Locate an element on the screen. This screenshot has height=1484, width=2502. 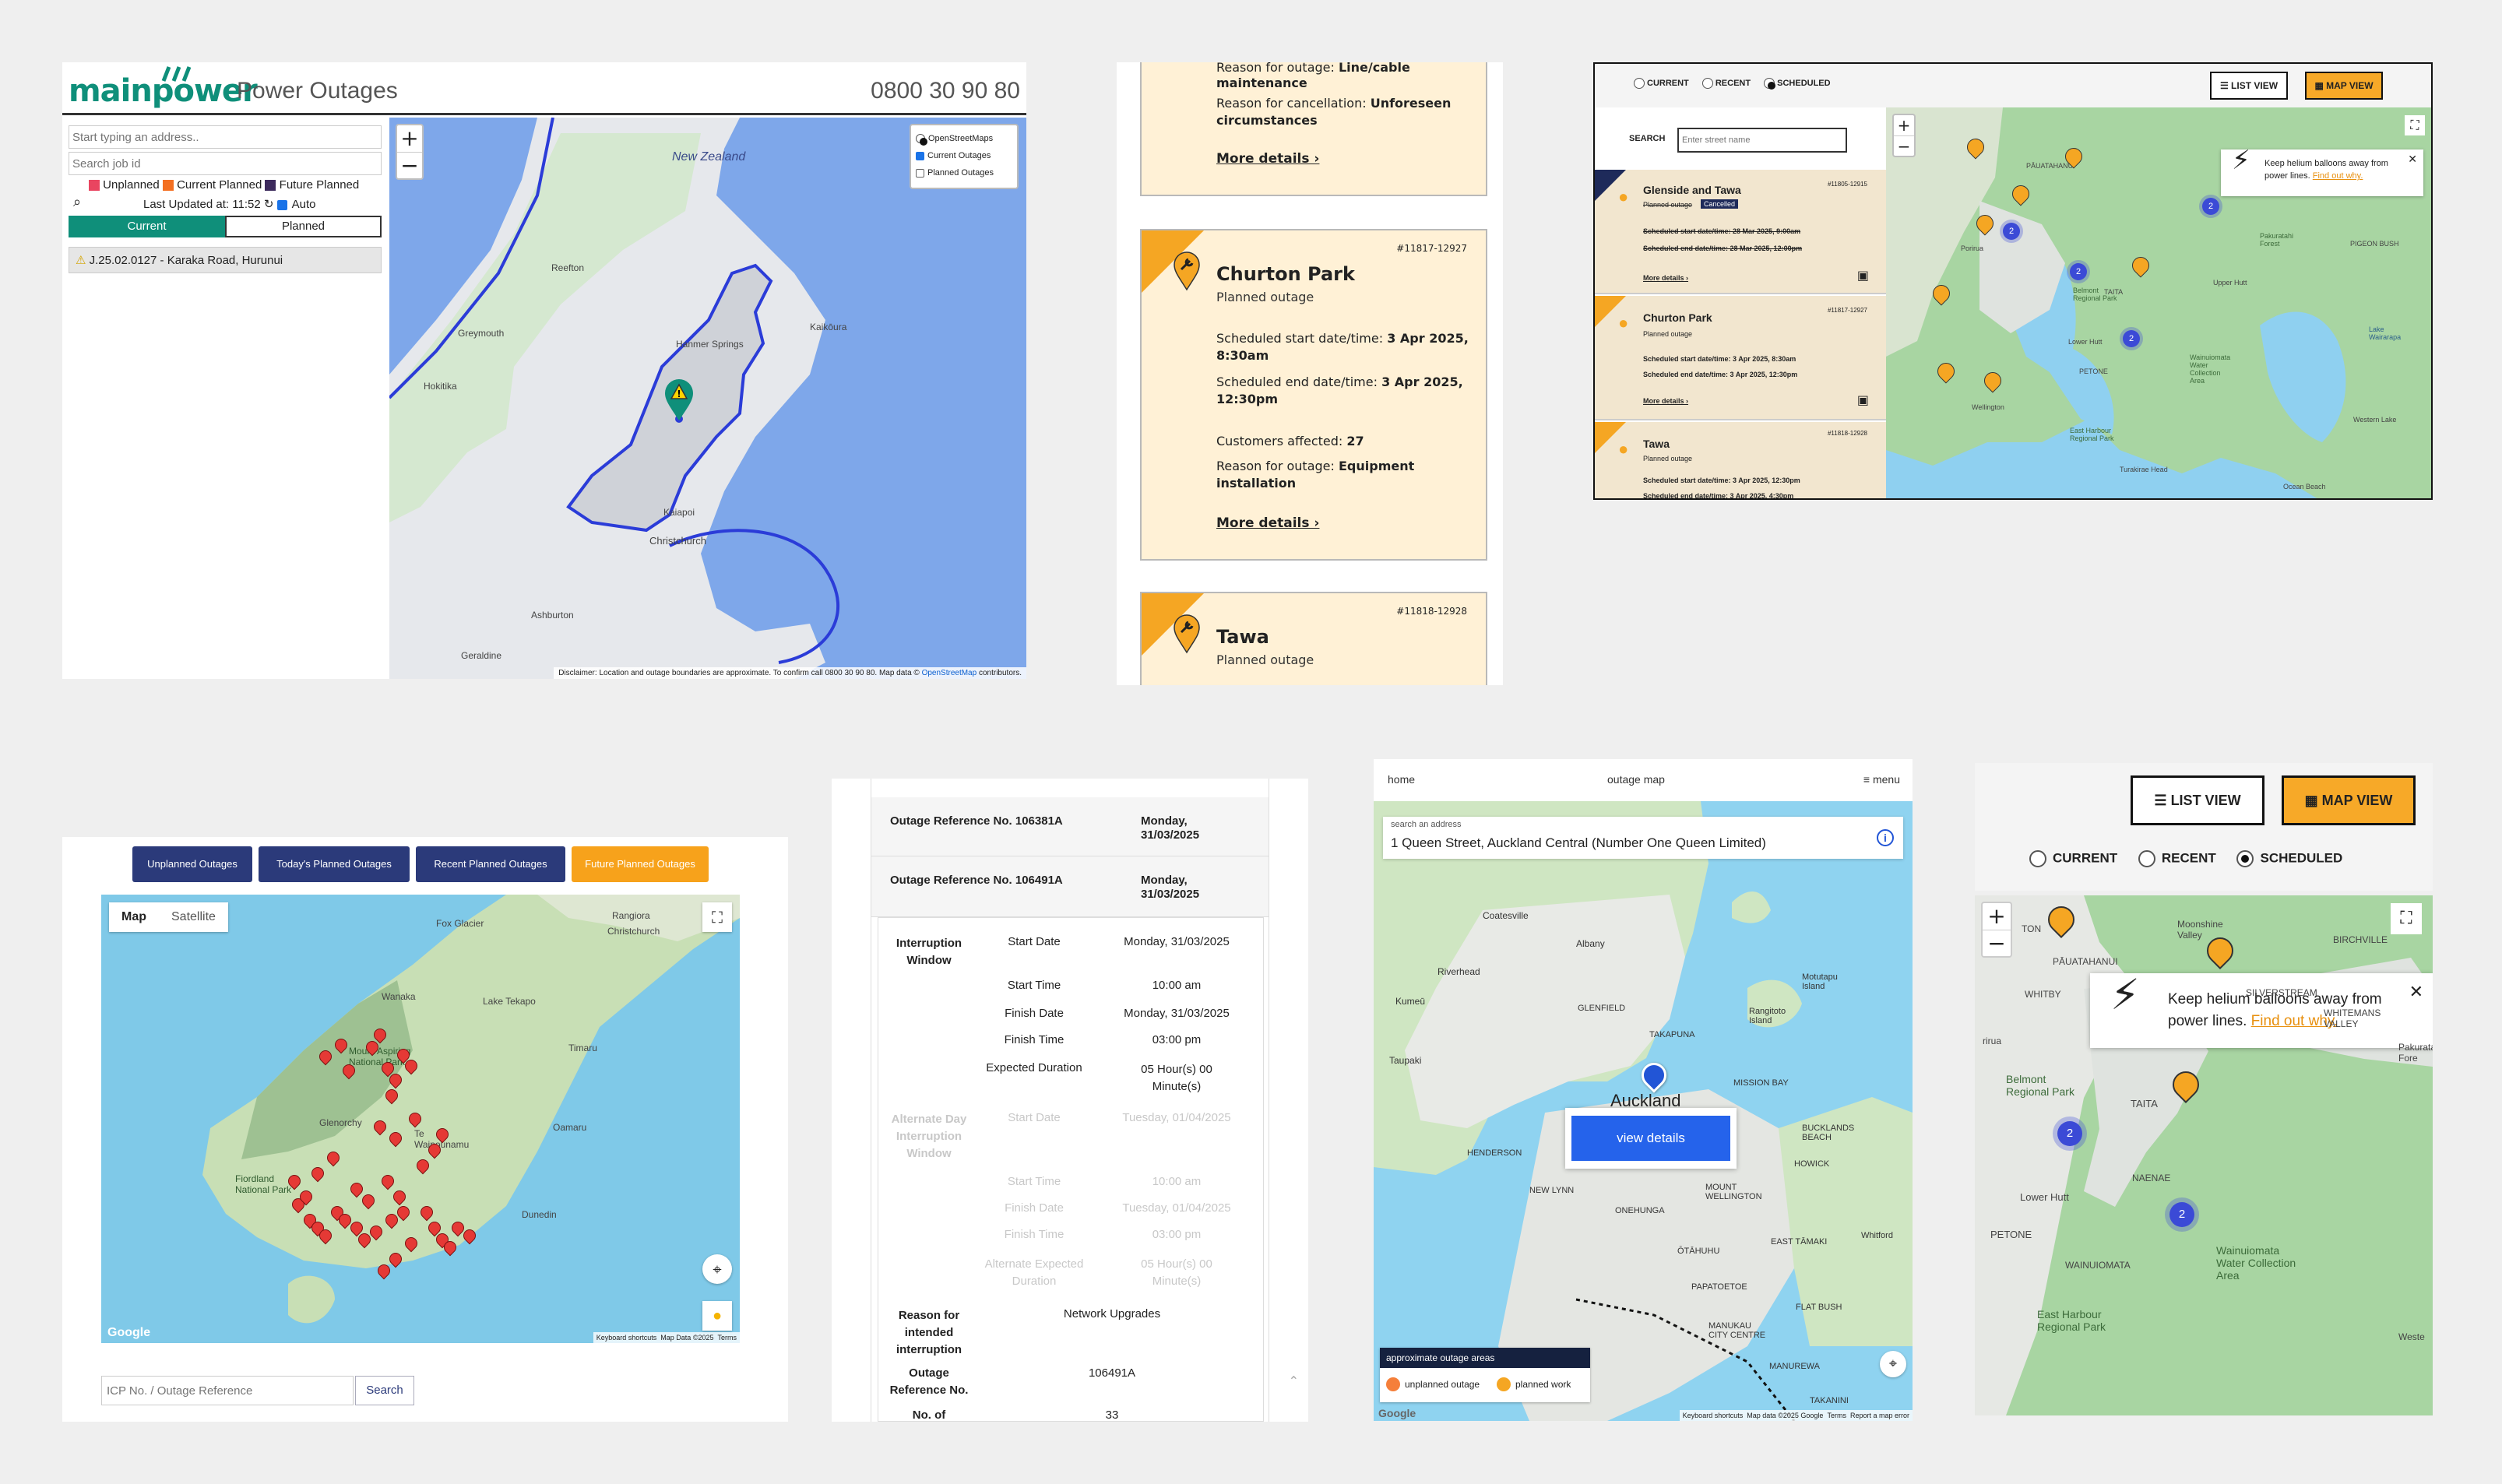
pegman-icon: ● is located at coordinates (717, 1316).